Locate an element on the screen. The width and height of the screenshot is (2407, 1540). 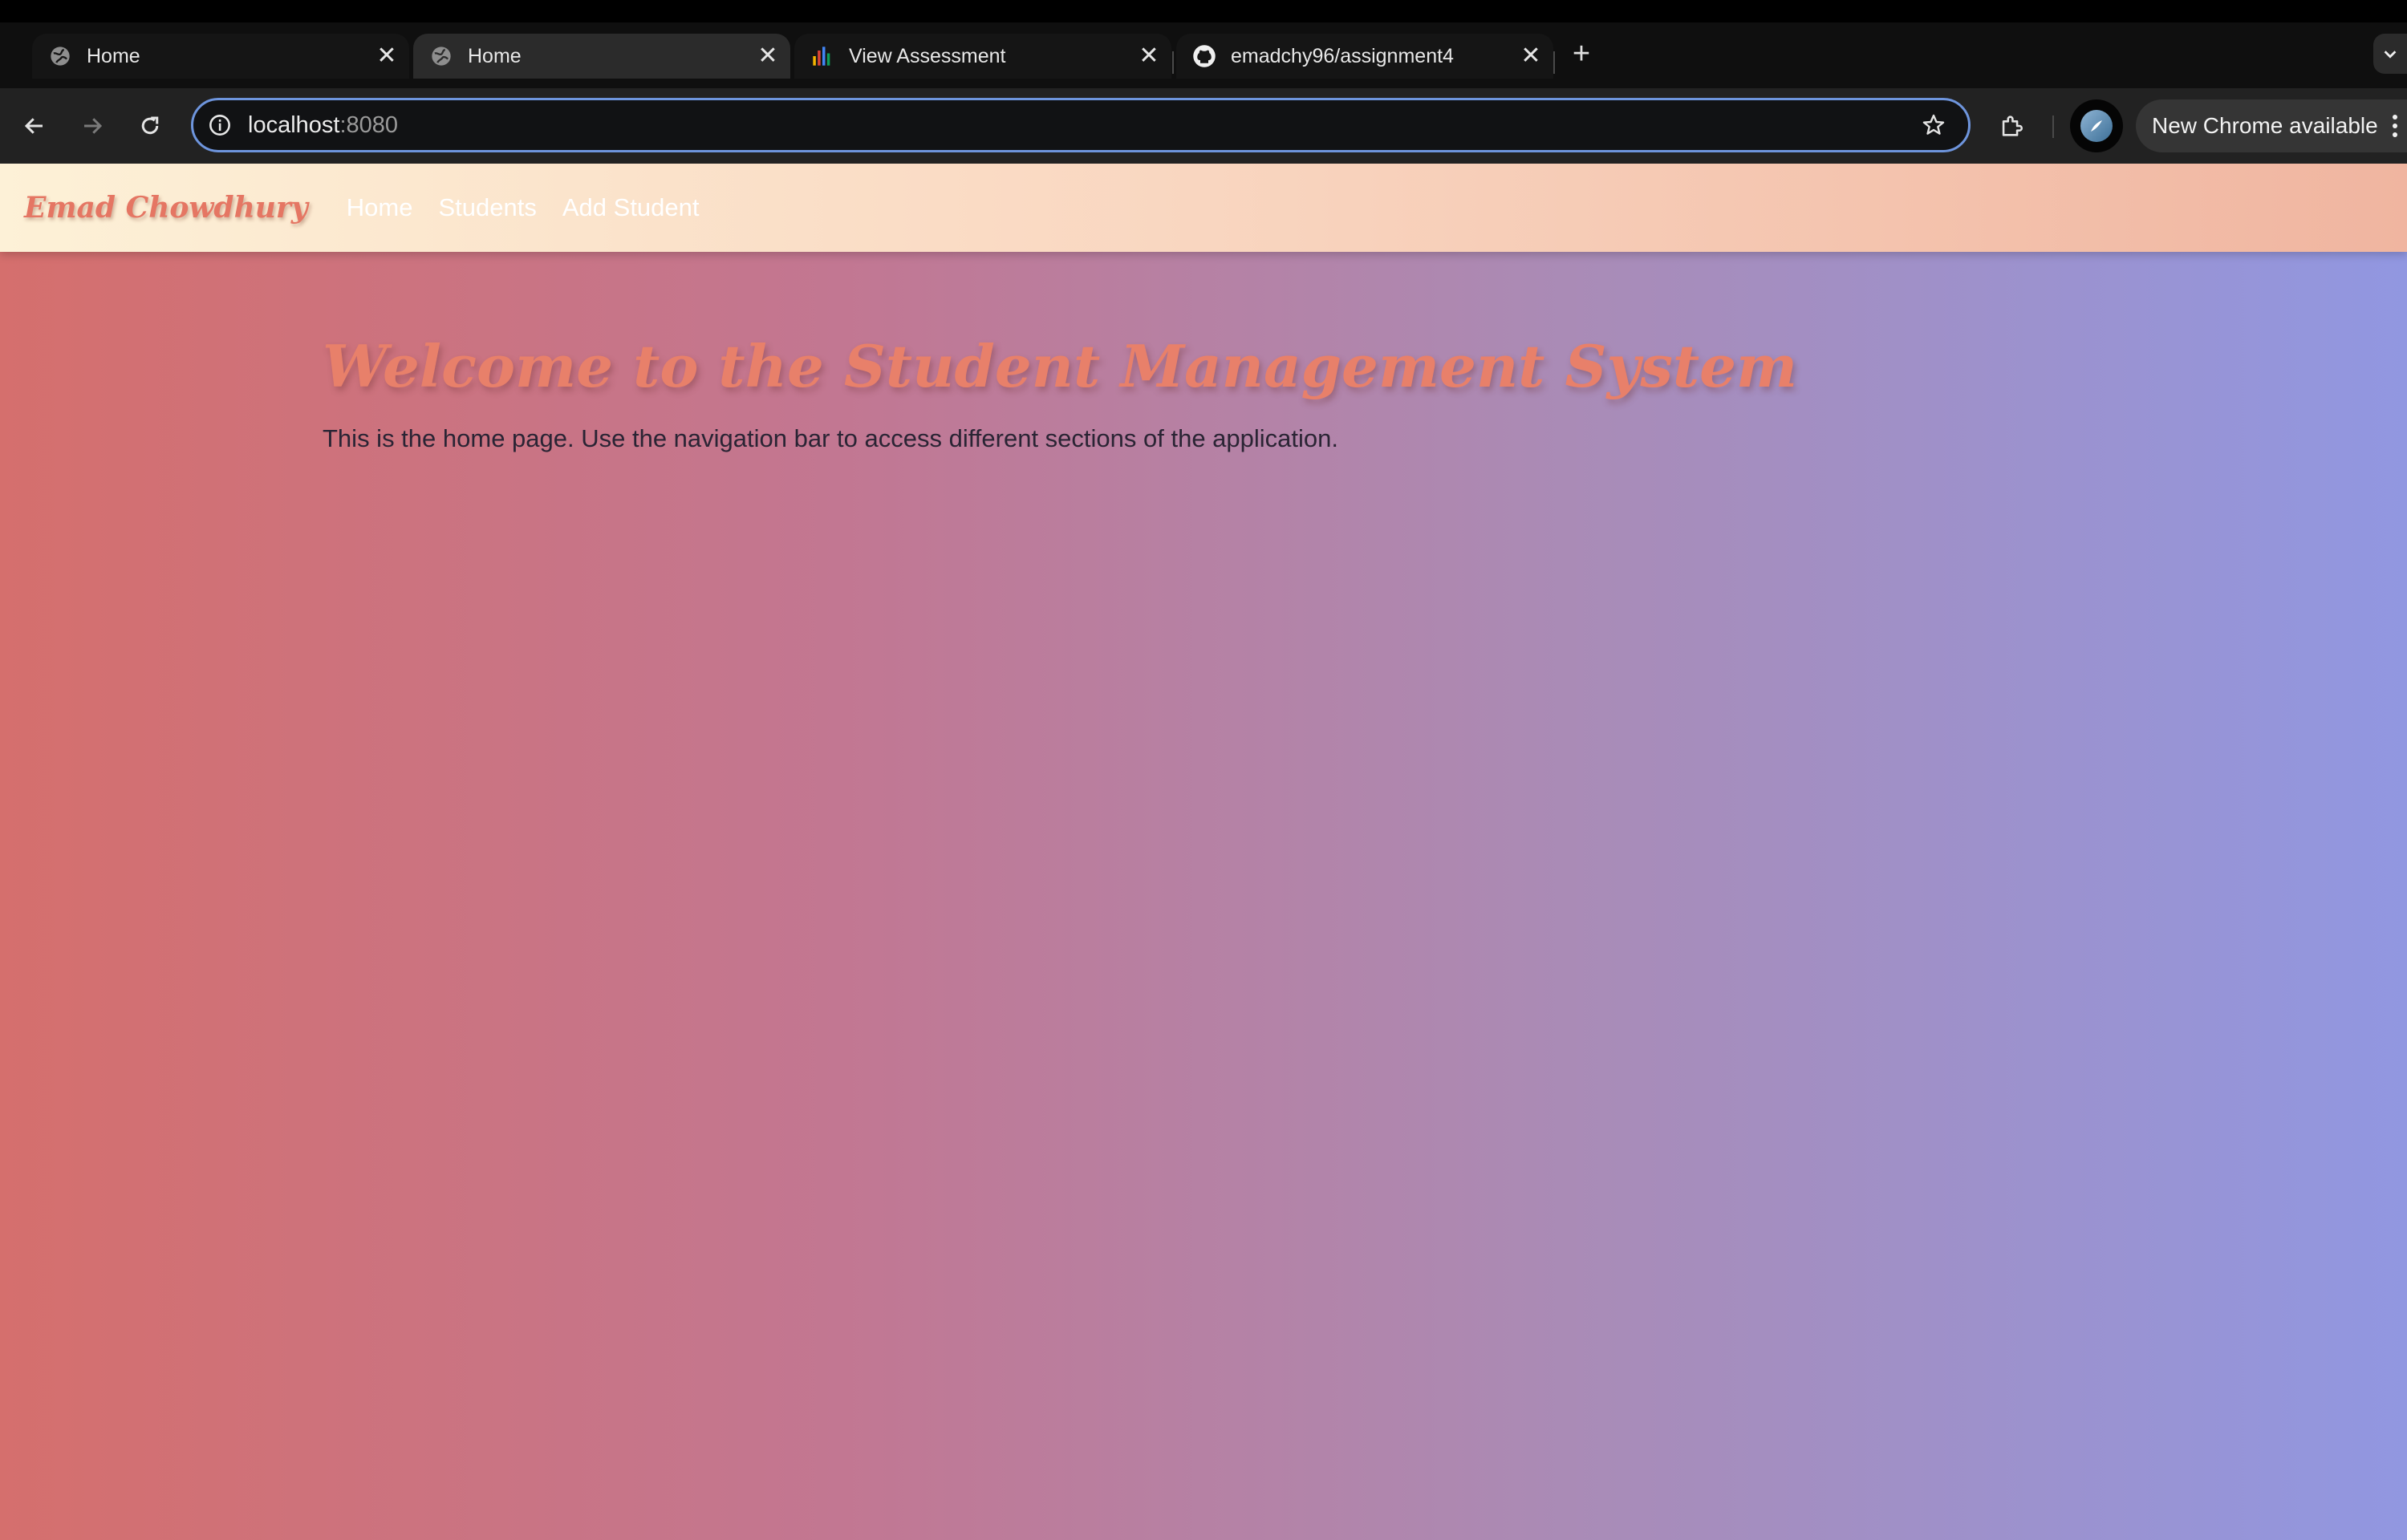
tab-search-button is located at coordinates (2390, 54).